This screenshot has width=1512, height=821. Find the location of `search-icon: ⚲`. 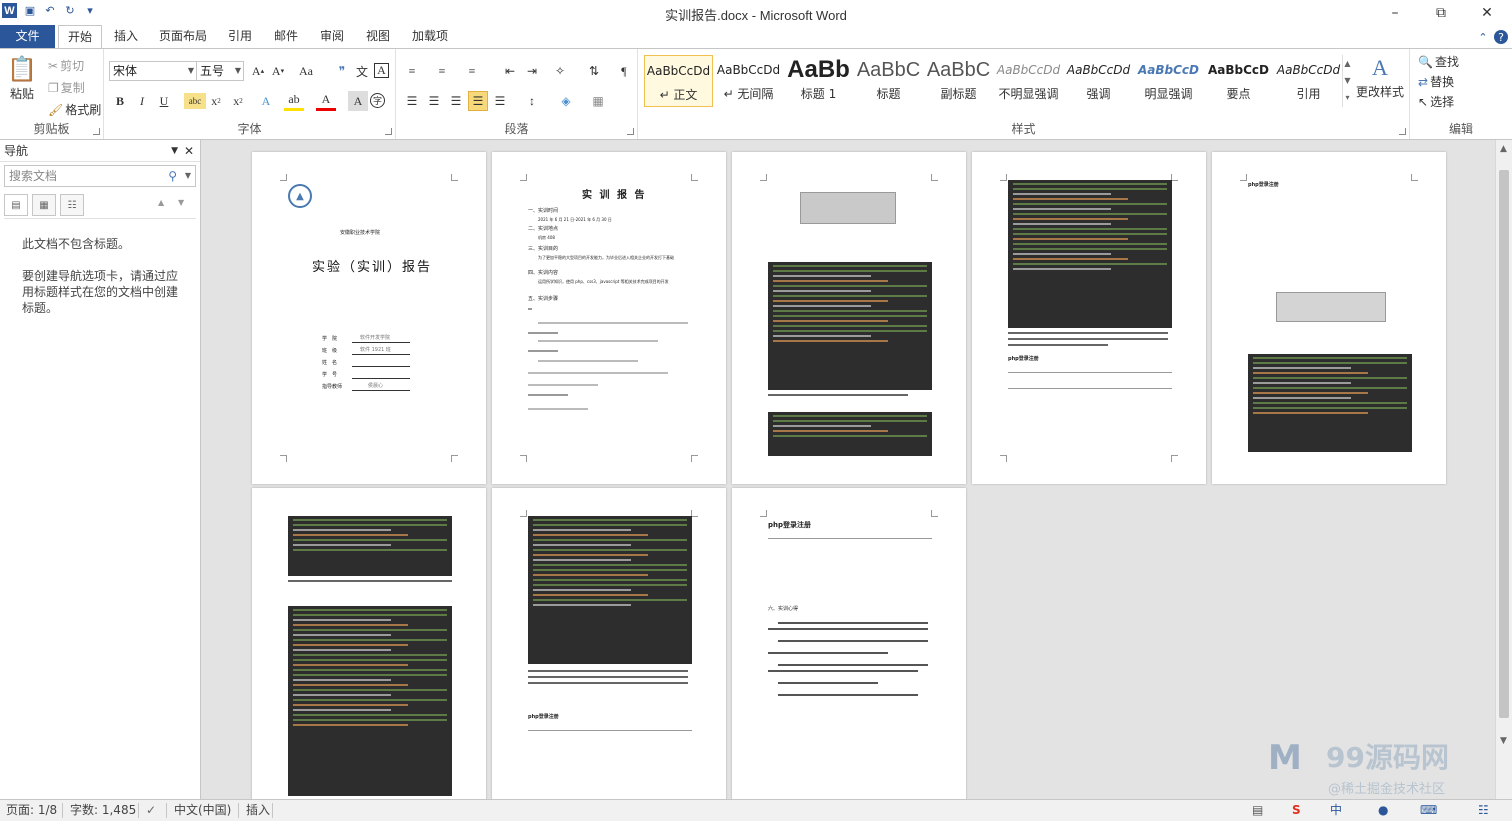

search-icon: ⚲ is located at coordinates (172, 176).